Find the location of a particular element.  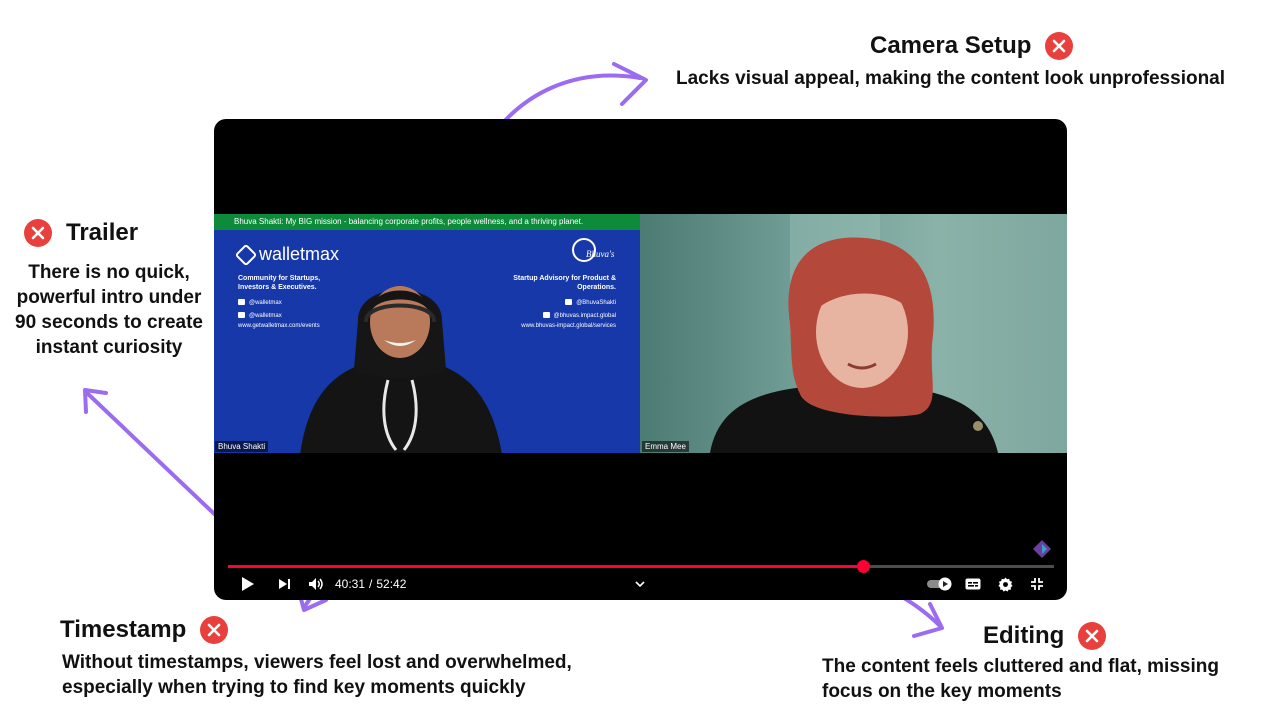

trailer-arrow-head is located at coordinates (95, 401).